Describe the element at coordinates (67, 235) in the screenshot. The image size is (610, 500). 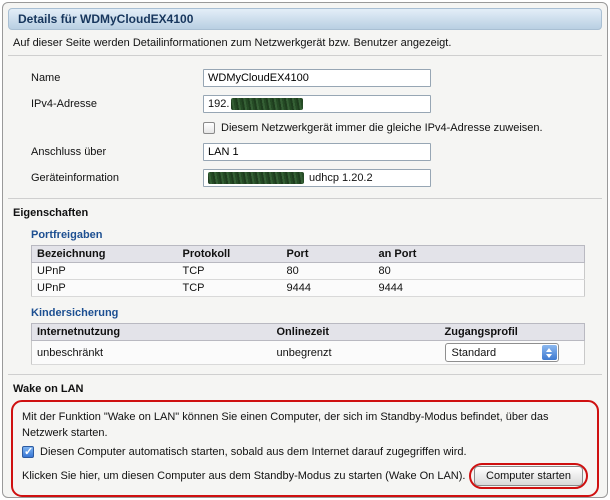
I see `portforwarding-heading: Portfreigaben` at that location.